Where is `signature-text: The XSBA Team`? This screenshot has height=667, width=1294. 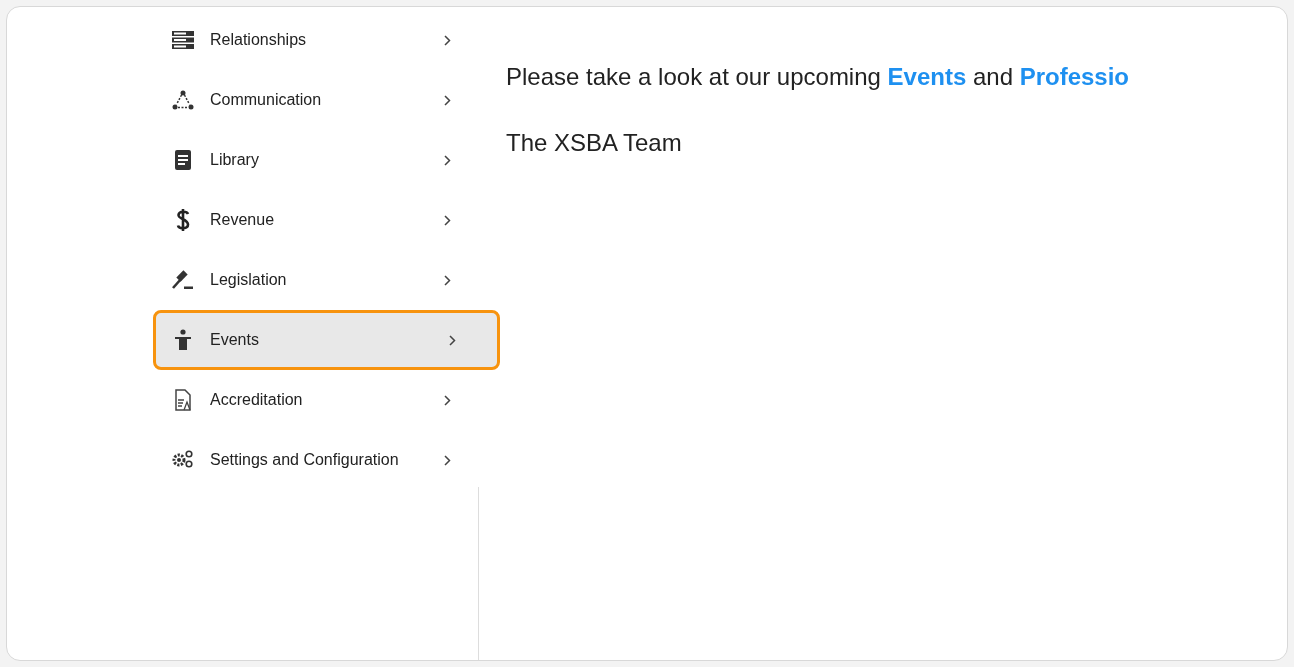
signature-text: The XSBA Team is located at coordinates (594, 143).